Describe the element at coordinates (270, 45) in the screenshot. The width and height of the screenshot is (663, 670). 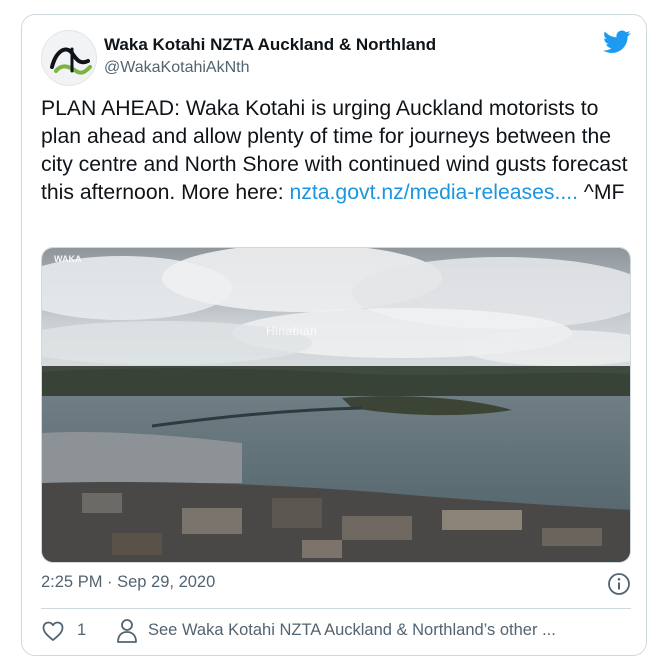
I see `account-name: Waka Kotahi NZTA Auckland & Northland` at that location.